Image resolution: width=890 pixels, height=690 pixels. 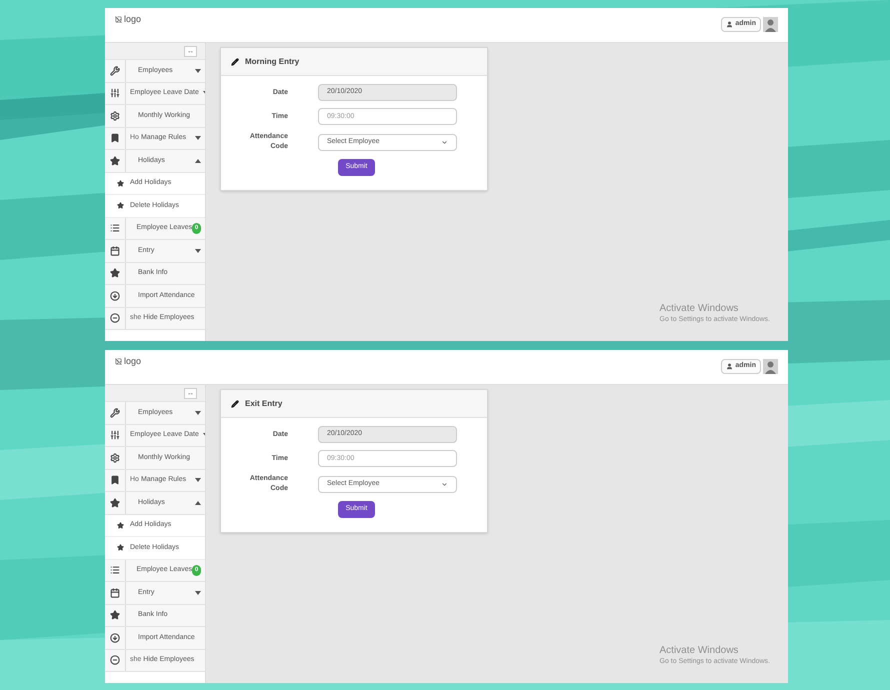 What do you see at coordinates (272, 62) in the screenshot?
I see `card-title: Morning Entry` at bounding box center [272, 62].